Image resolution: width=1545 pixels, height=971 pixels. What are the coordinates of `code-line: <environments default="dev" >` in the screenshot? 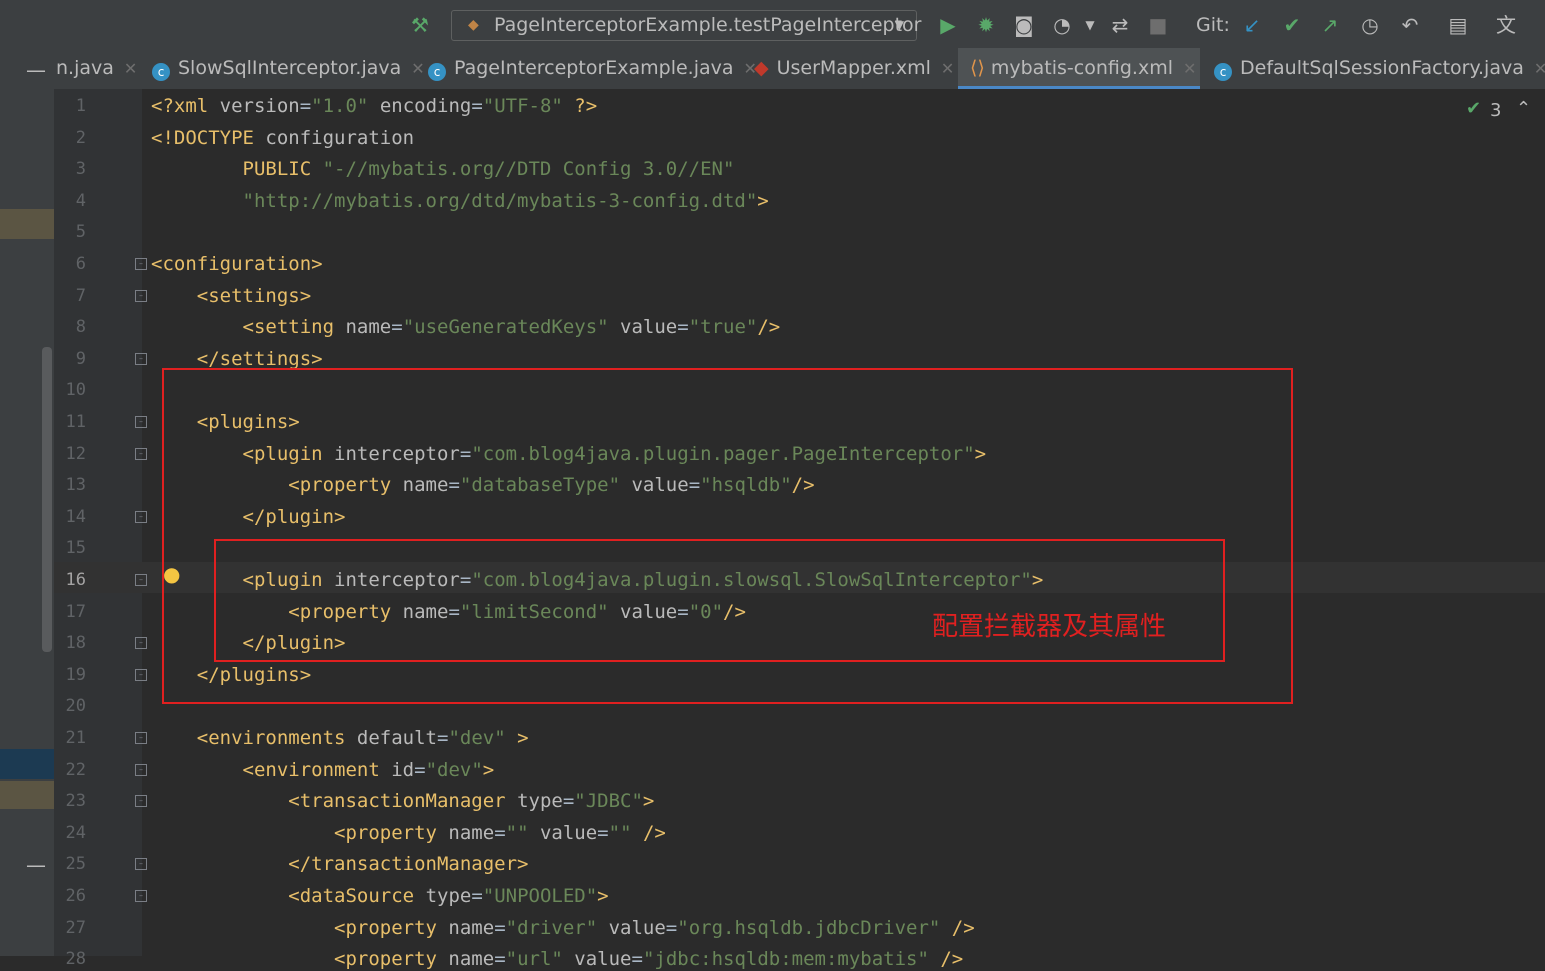 It's located at (340, 738).